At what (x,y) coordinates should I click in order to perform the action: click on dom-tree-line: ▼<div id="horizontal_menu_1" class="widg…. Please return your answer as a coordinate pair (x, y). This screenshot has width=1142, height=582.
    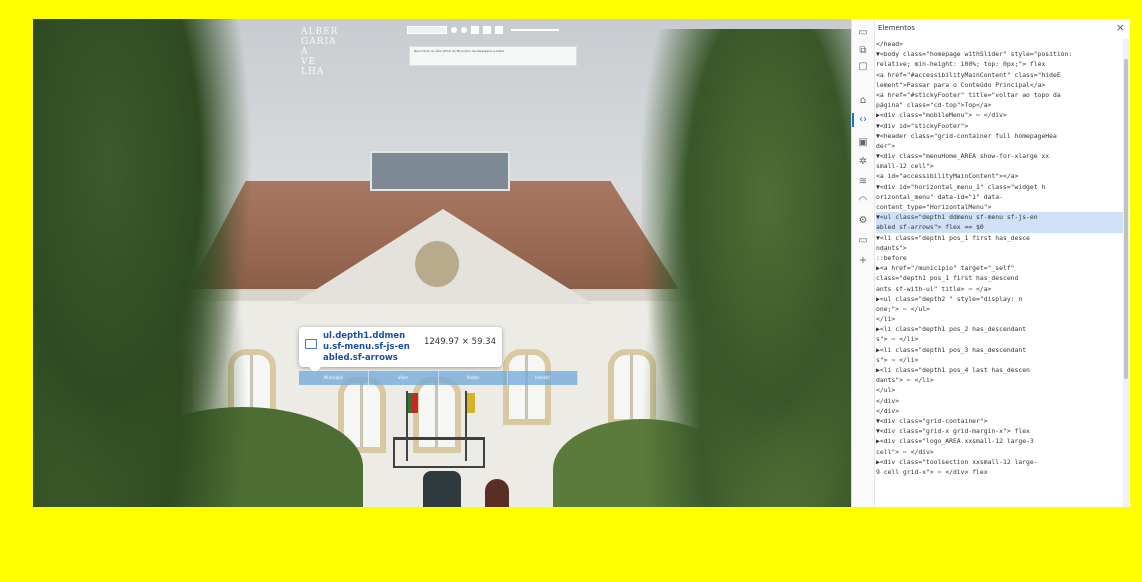
    Looking at the image, I should click on (1000, 187).